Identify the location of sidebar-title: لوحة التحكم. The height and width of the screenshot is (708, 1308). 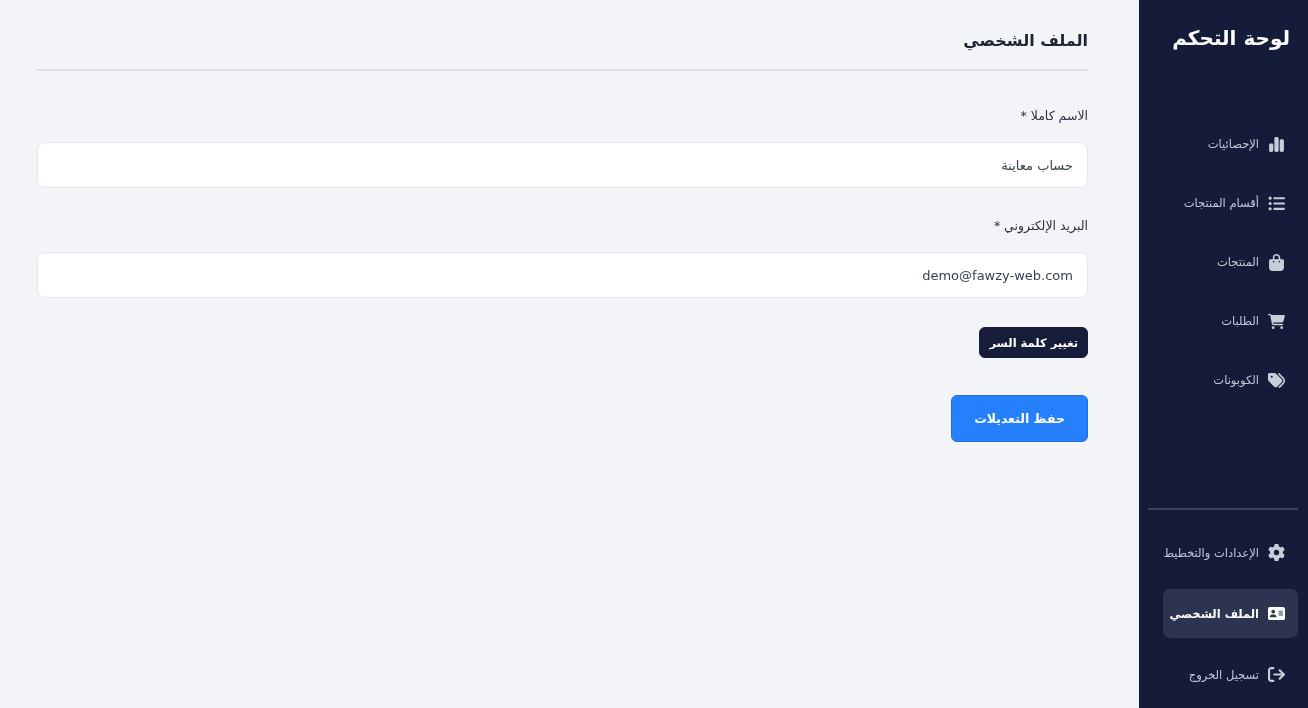
(1230, 38).